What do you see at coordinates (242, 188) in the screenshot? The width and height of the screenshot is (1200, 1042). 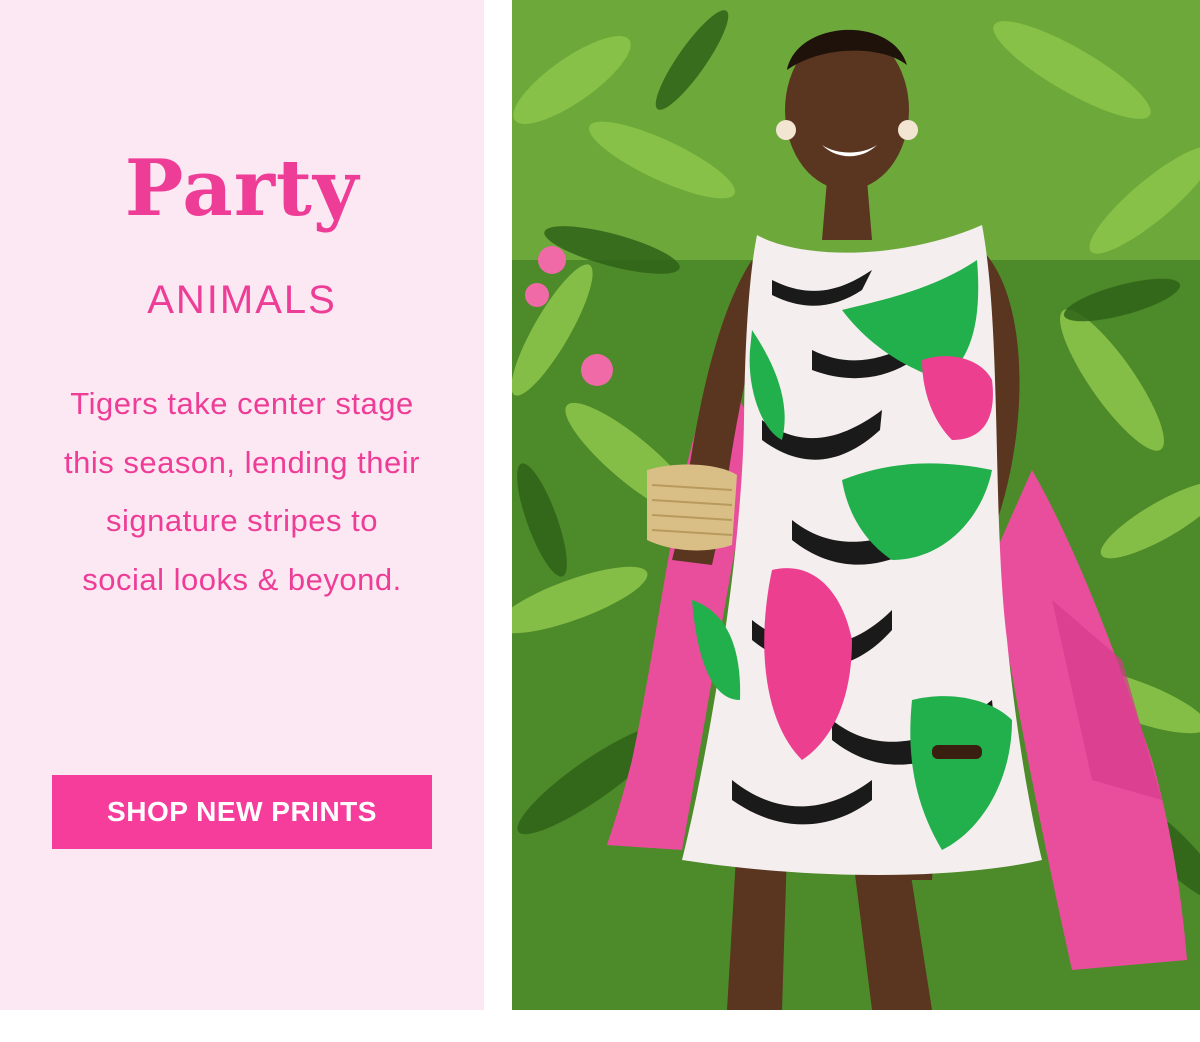 I see `promo-title: Party` at bounding box center [242, 188].